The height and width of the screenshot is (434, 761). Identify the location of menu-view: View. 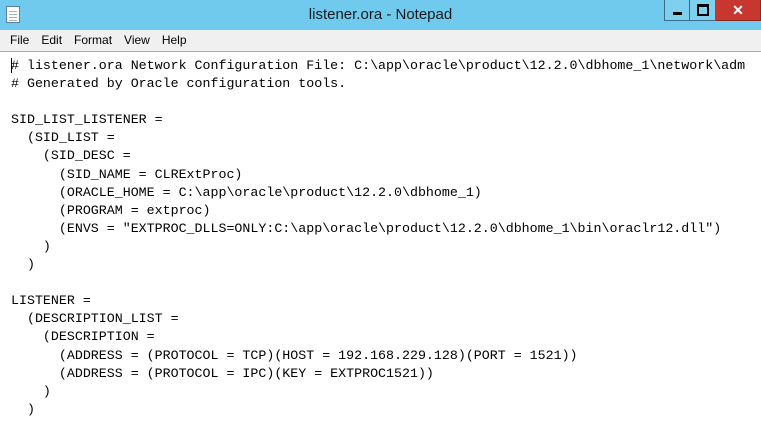
(137, 40).